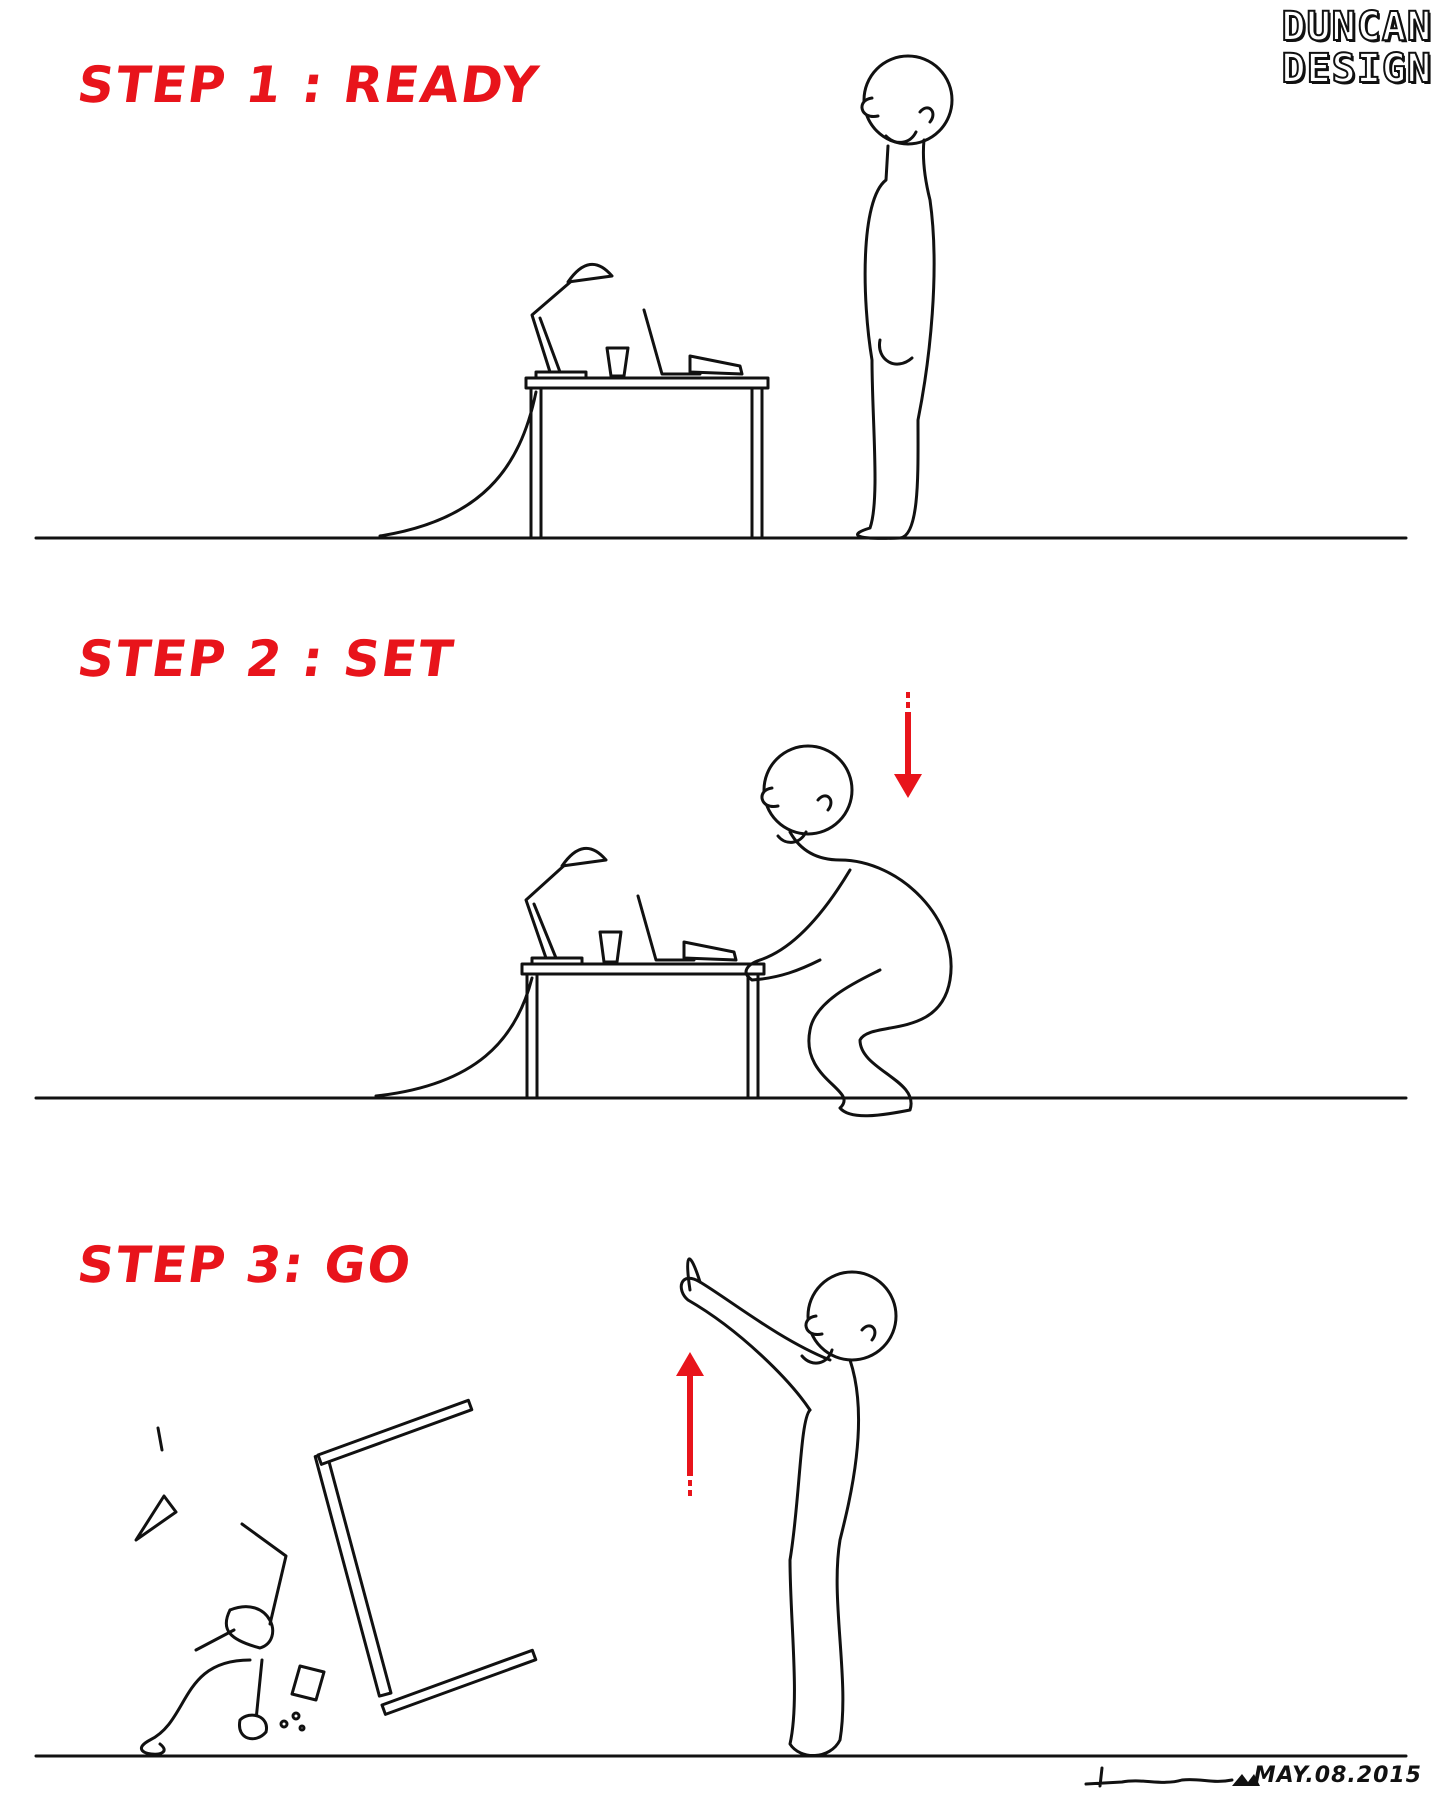  Describe the element at coordinates (1337, 1775) in the screenshot. I see `signature-date: MAY.08.2015` at that location.